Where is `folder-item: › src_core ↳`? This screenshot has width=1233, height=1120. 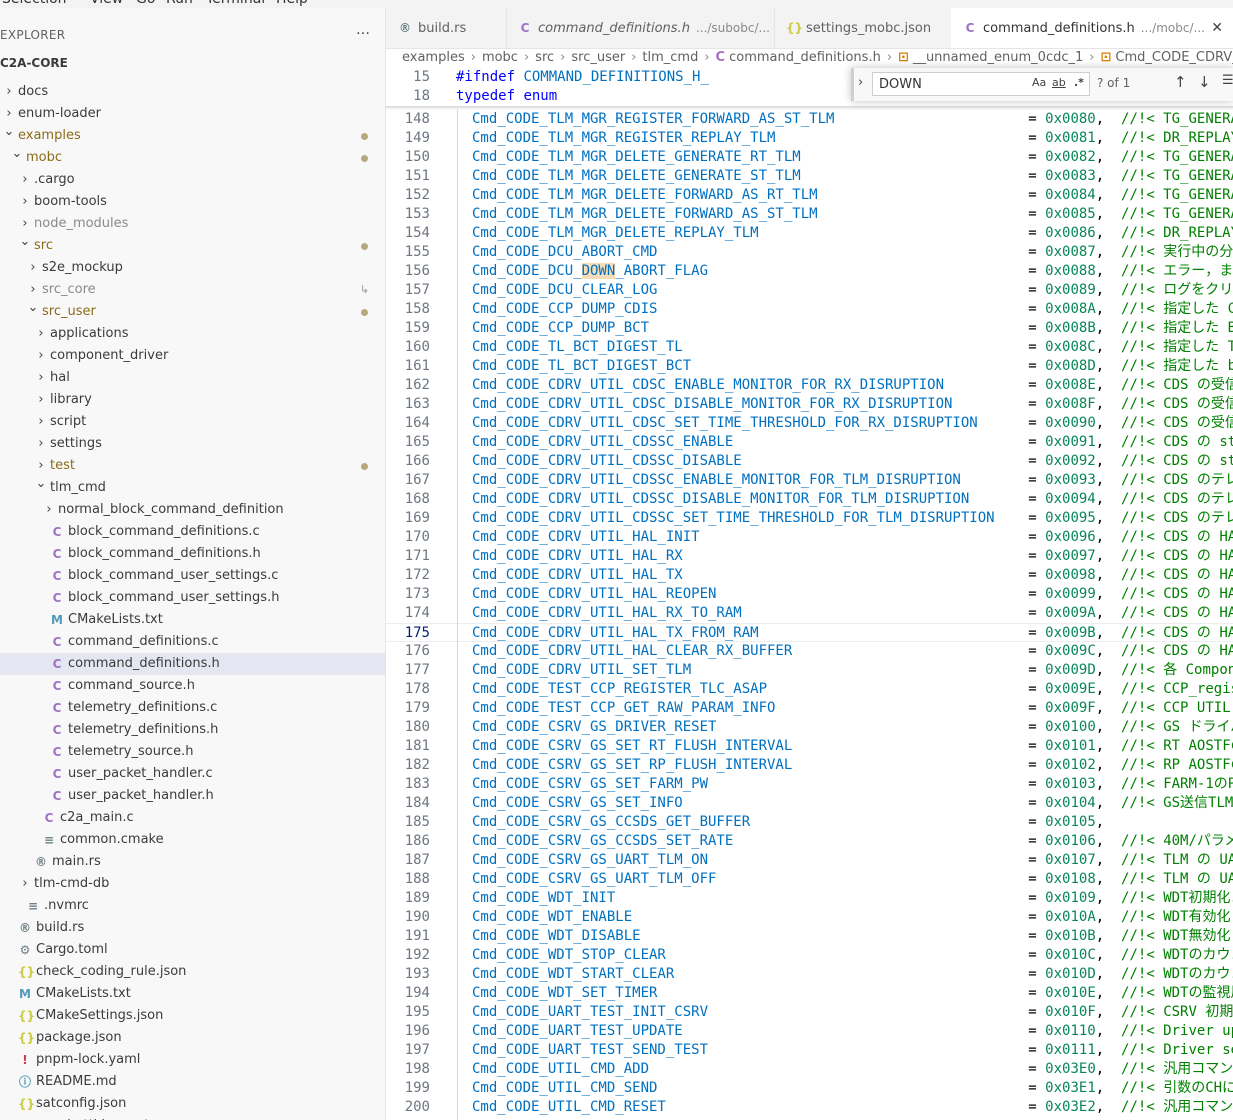 folder-item: › src_core ↳ is located at coordinates (192, 290).